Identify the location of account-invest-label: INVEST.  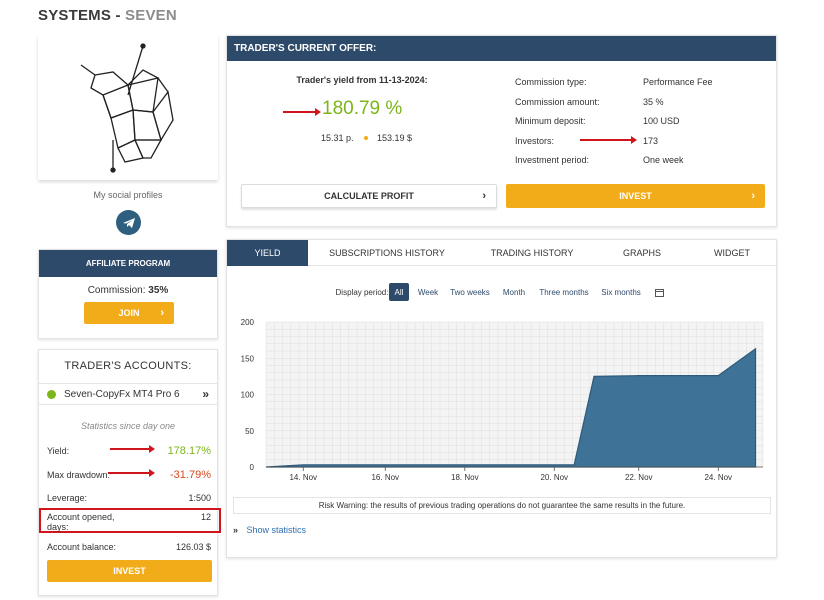
(129, 571).